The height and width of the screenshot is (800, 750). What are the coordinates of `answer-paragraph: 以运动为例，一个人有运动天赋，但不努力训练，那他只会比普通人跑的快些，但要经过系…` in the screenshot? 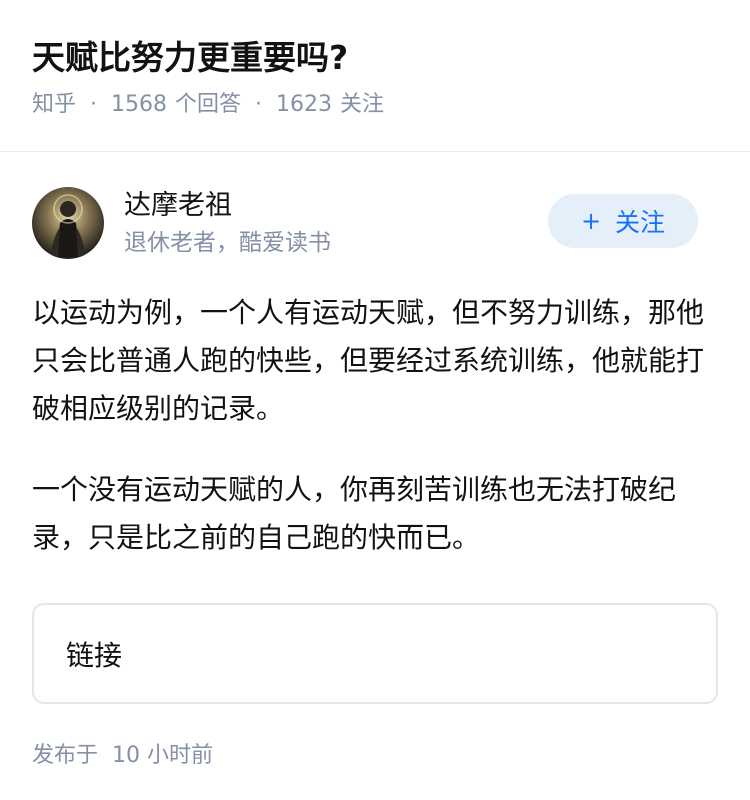 It's located at (368, 360).